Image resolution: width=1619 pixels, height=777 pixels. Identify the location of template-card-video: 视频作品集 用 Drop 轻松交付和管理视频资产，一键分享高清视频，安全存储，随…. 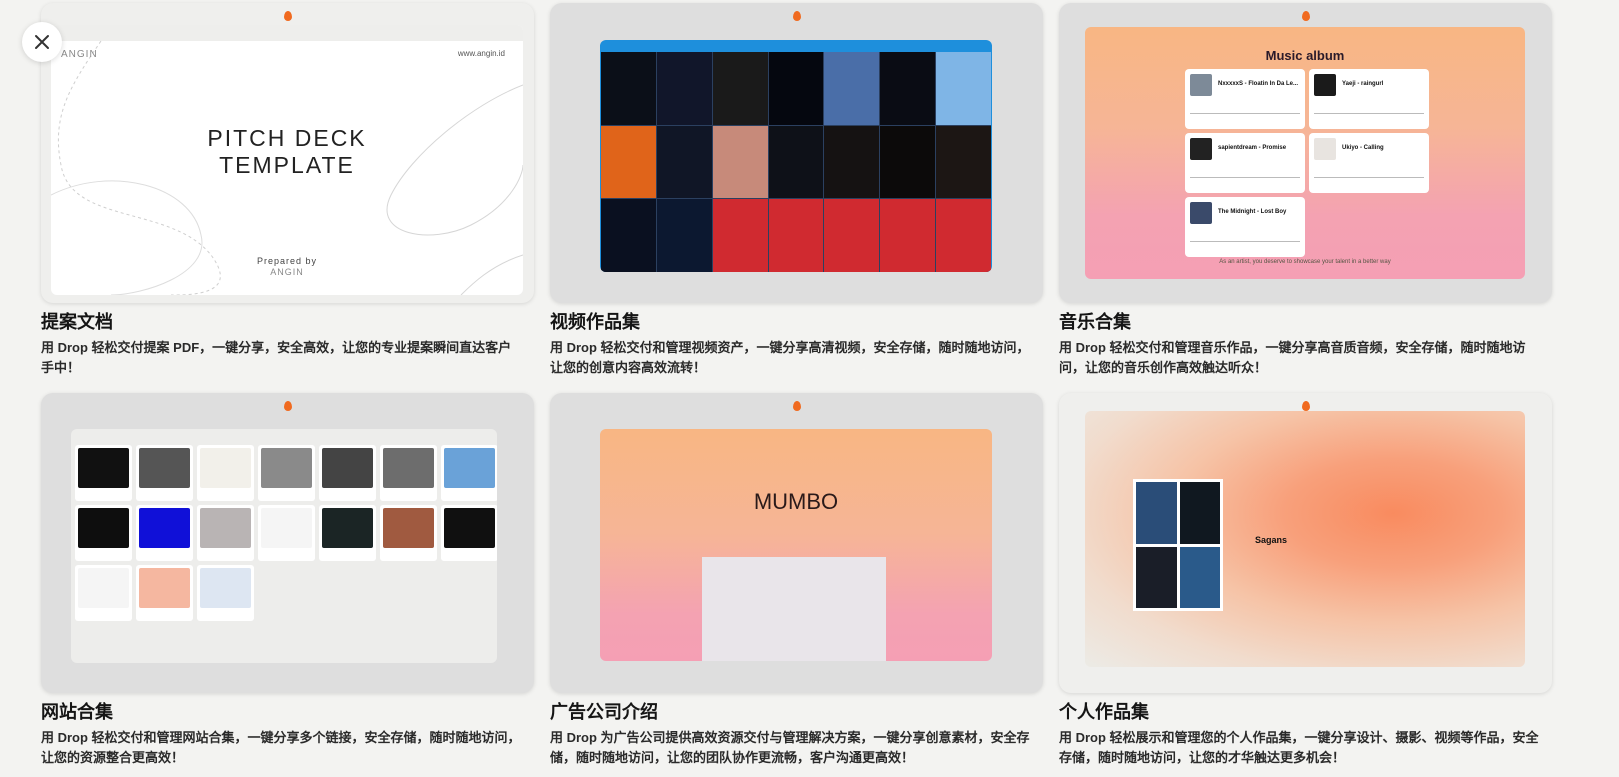
(796, 192).